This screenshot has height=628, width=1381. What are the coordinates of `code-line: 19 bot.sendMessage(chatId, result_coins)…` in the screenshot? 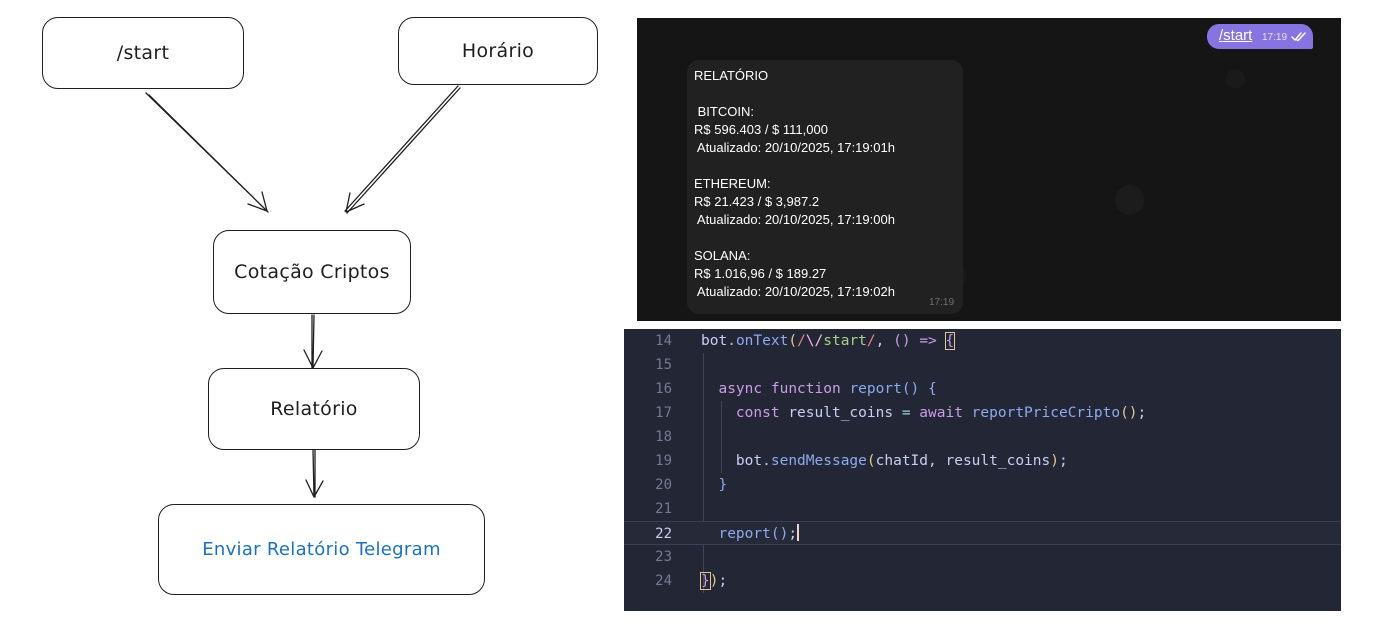 It's located at (982, 461).